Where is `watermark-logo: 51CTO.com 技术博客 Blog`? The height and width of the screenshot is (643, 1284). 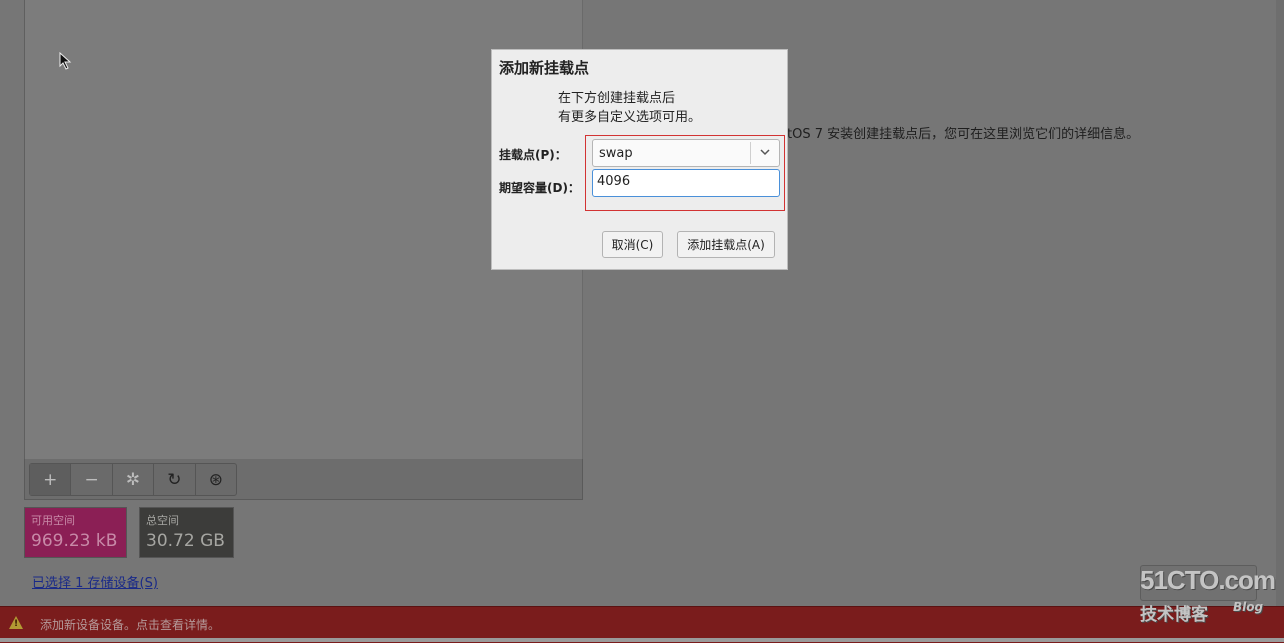
watermark-logo: 51CTO.com 技术博客 Blog is located at coordinates (1208, 596).